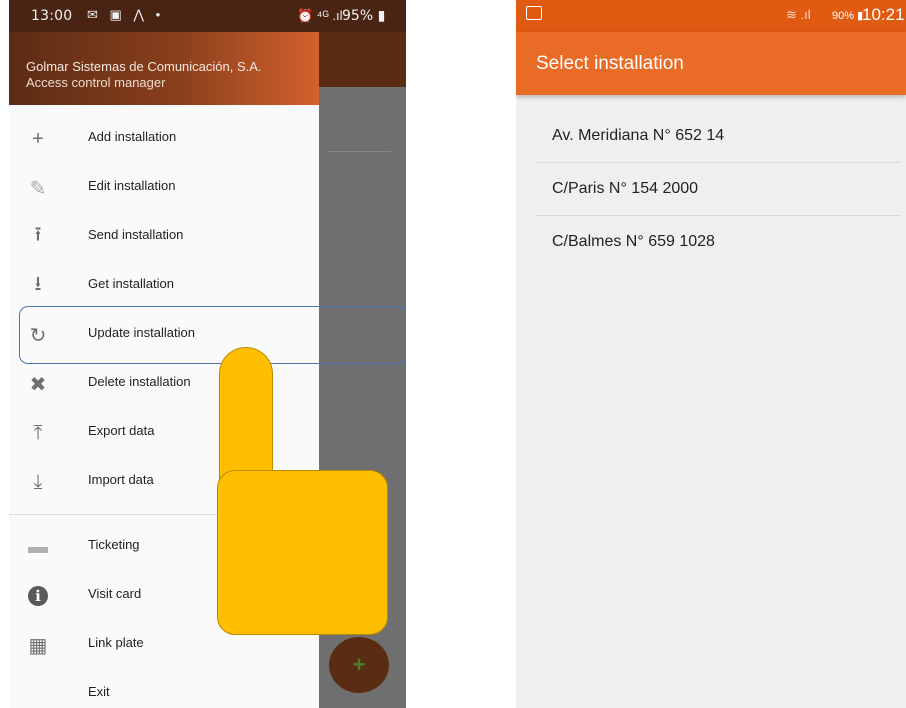 This screenshot has width=906, height=708. I want to click on installation-label: Av. Meridiana N° 652 14, so click(638, 135).